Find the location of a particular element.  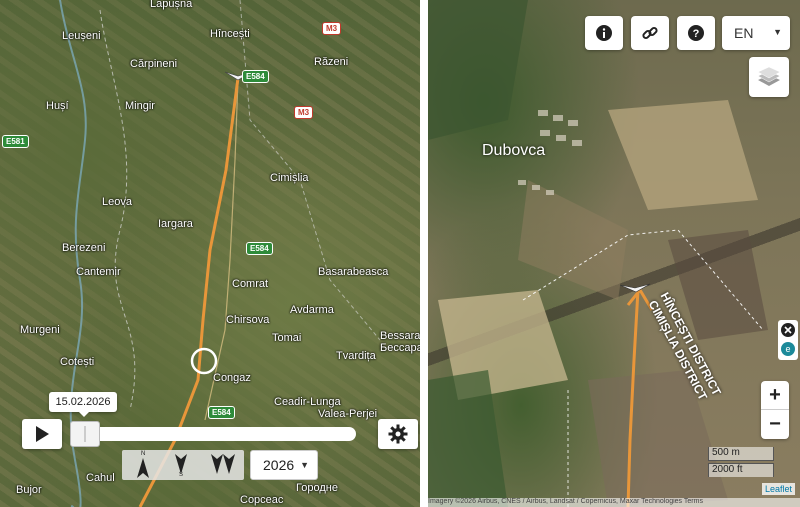

info-icon is located at coordinates (604, 33).